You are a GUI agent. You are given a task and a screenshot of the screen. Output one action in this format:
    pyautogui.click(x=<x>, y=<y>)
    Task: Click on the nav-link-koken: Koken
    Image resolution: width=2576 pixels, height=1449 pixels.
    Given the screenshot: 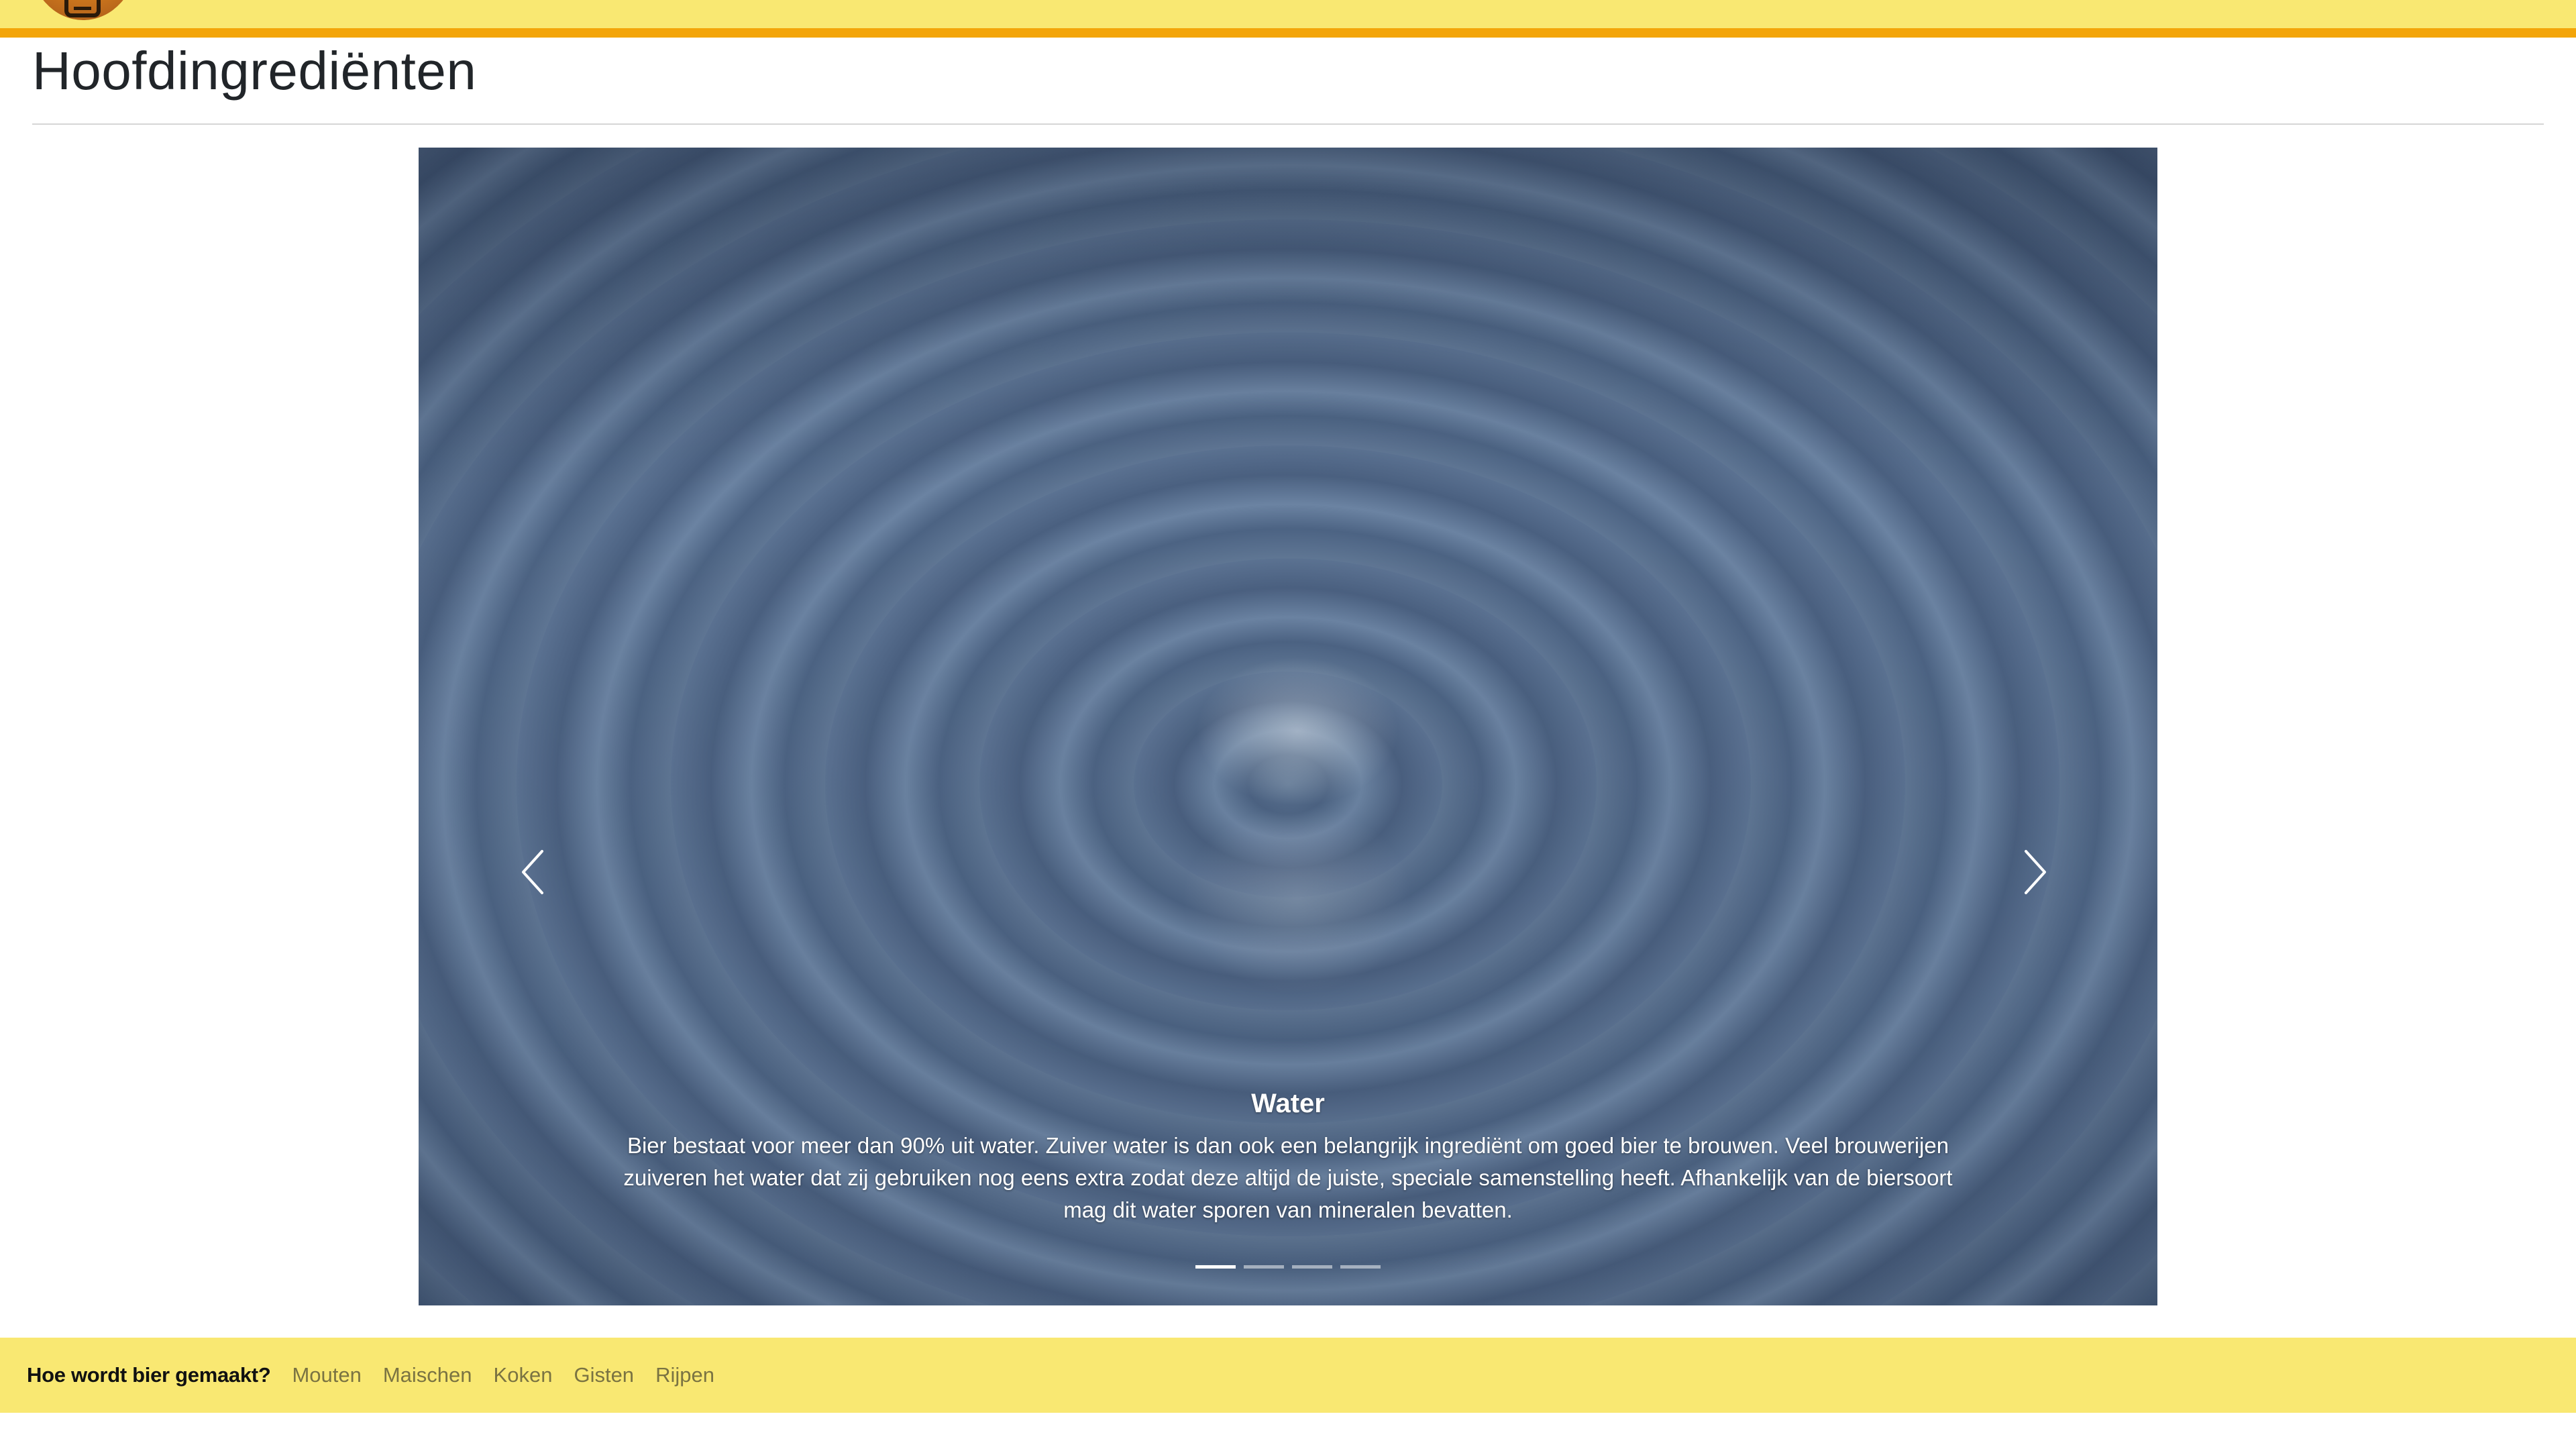 What is the action you would take?
    pyautogui.click(x=523, y=1375)
    